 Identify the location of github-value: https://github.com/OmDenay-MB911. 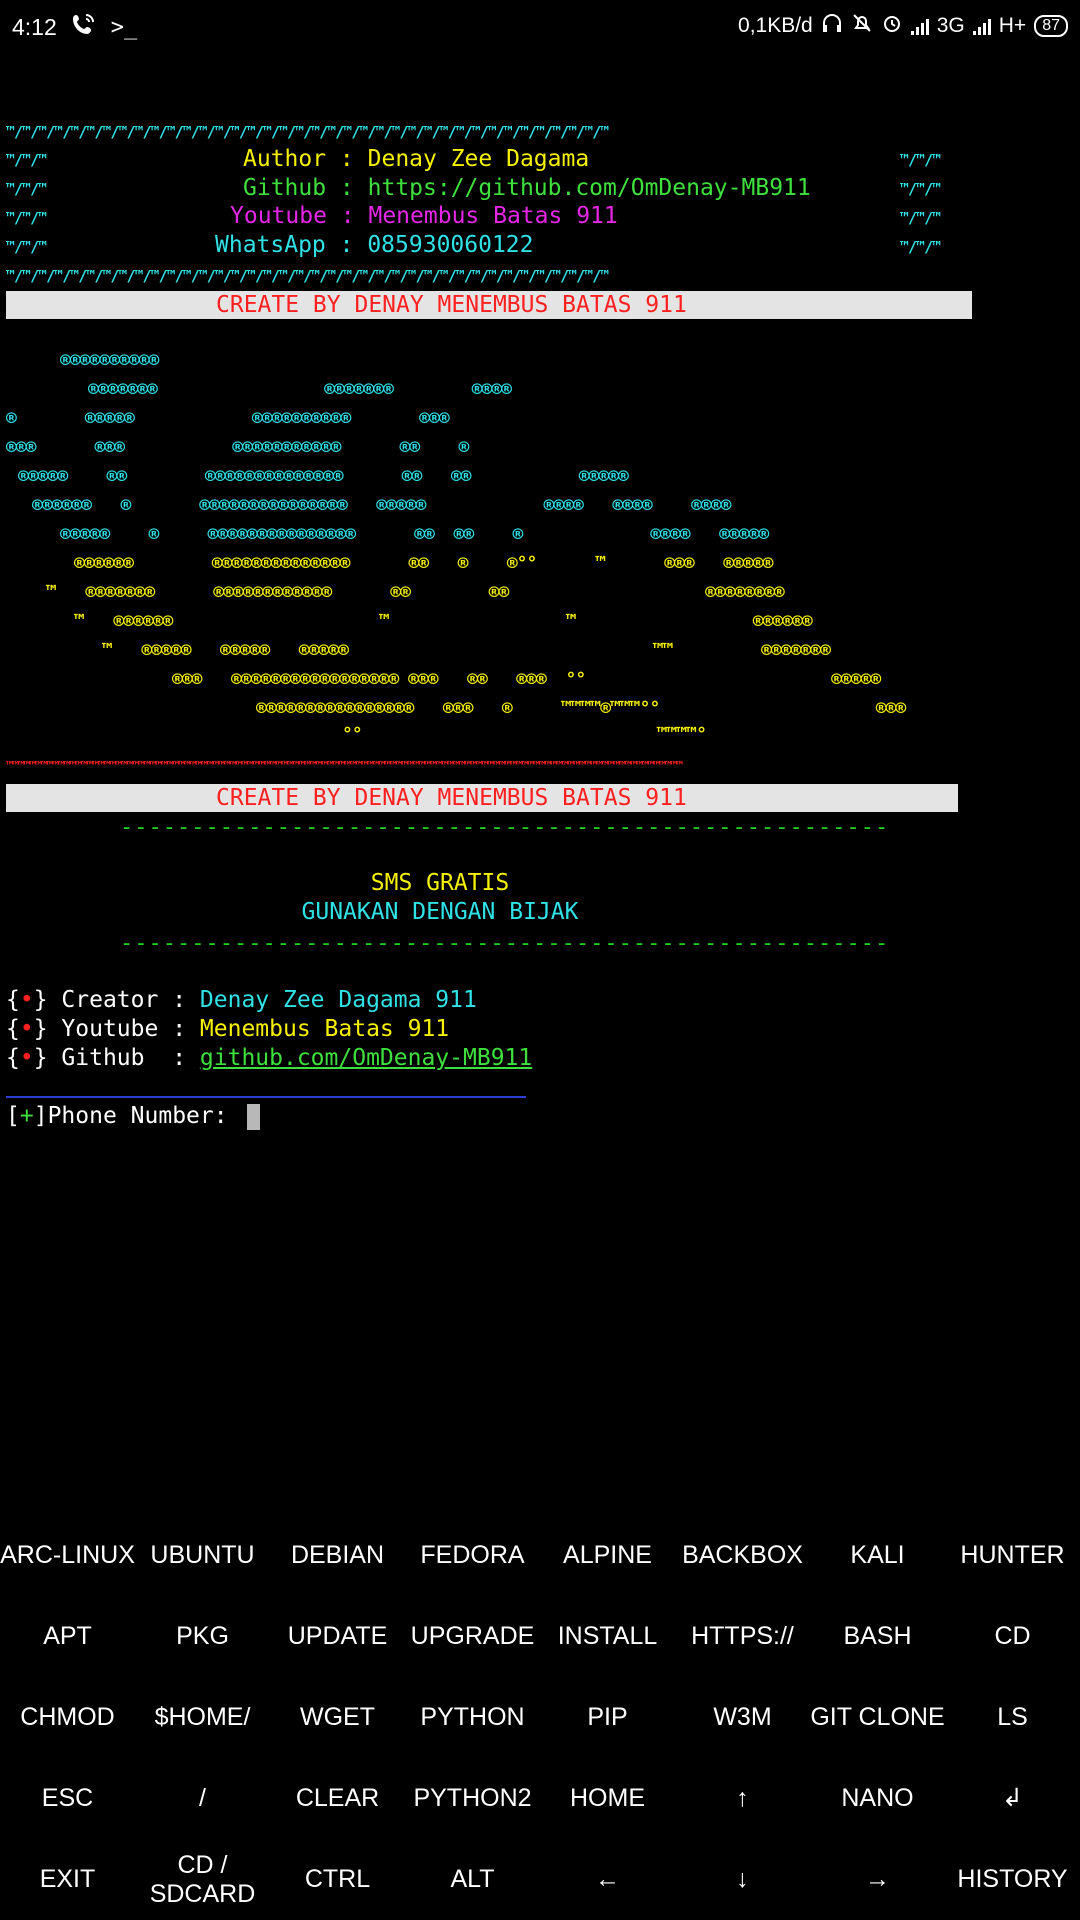
(589, 188).